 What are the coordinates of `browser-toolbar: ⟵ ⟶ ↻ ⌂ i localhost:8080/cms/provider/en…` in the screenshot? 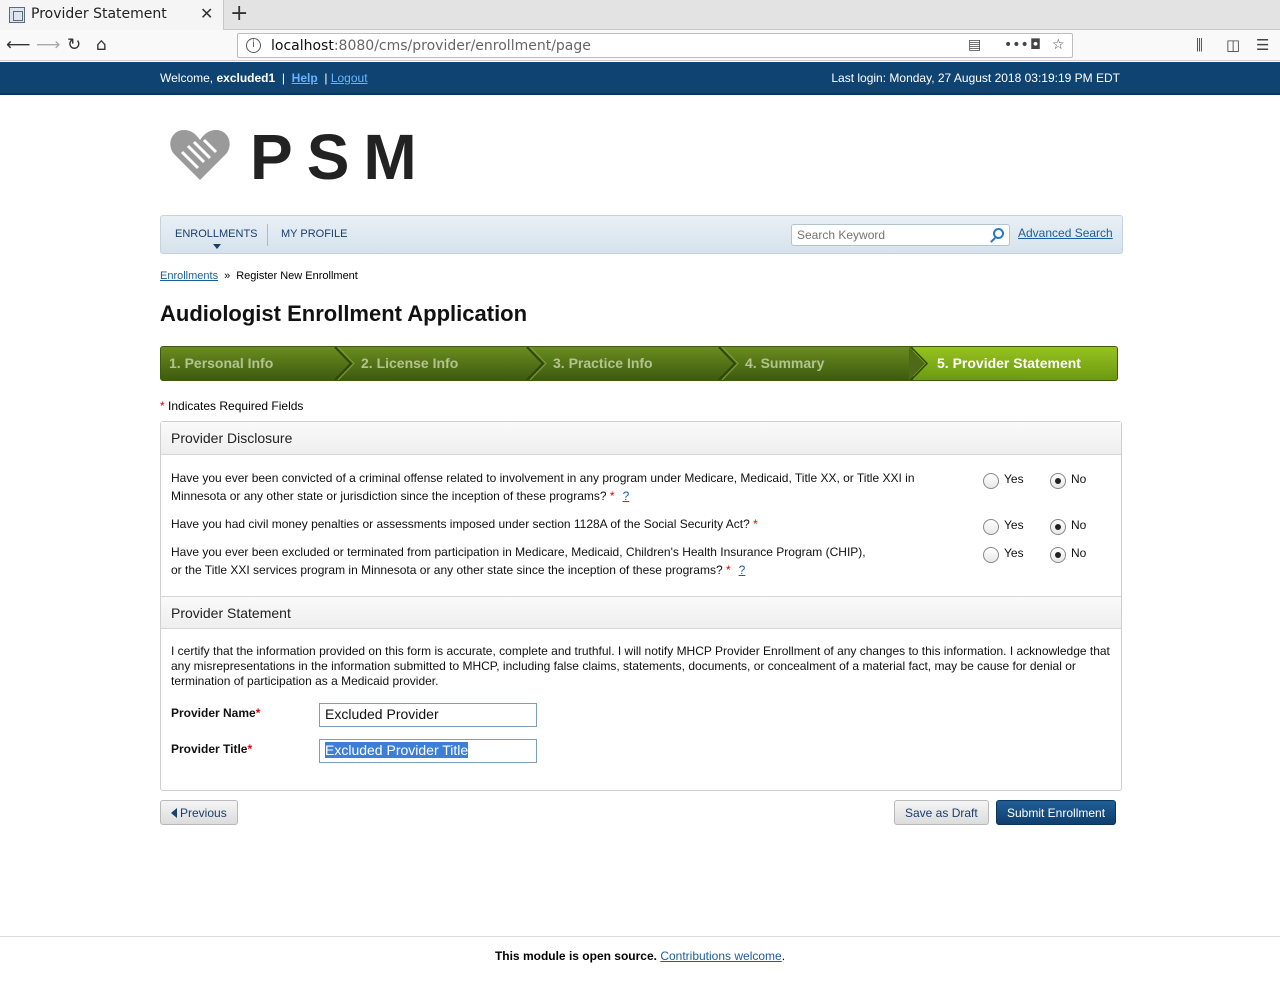 It's located at (640, 45).